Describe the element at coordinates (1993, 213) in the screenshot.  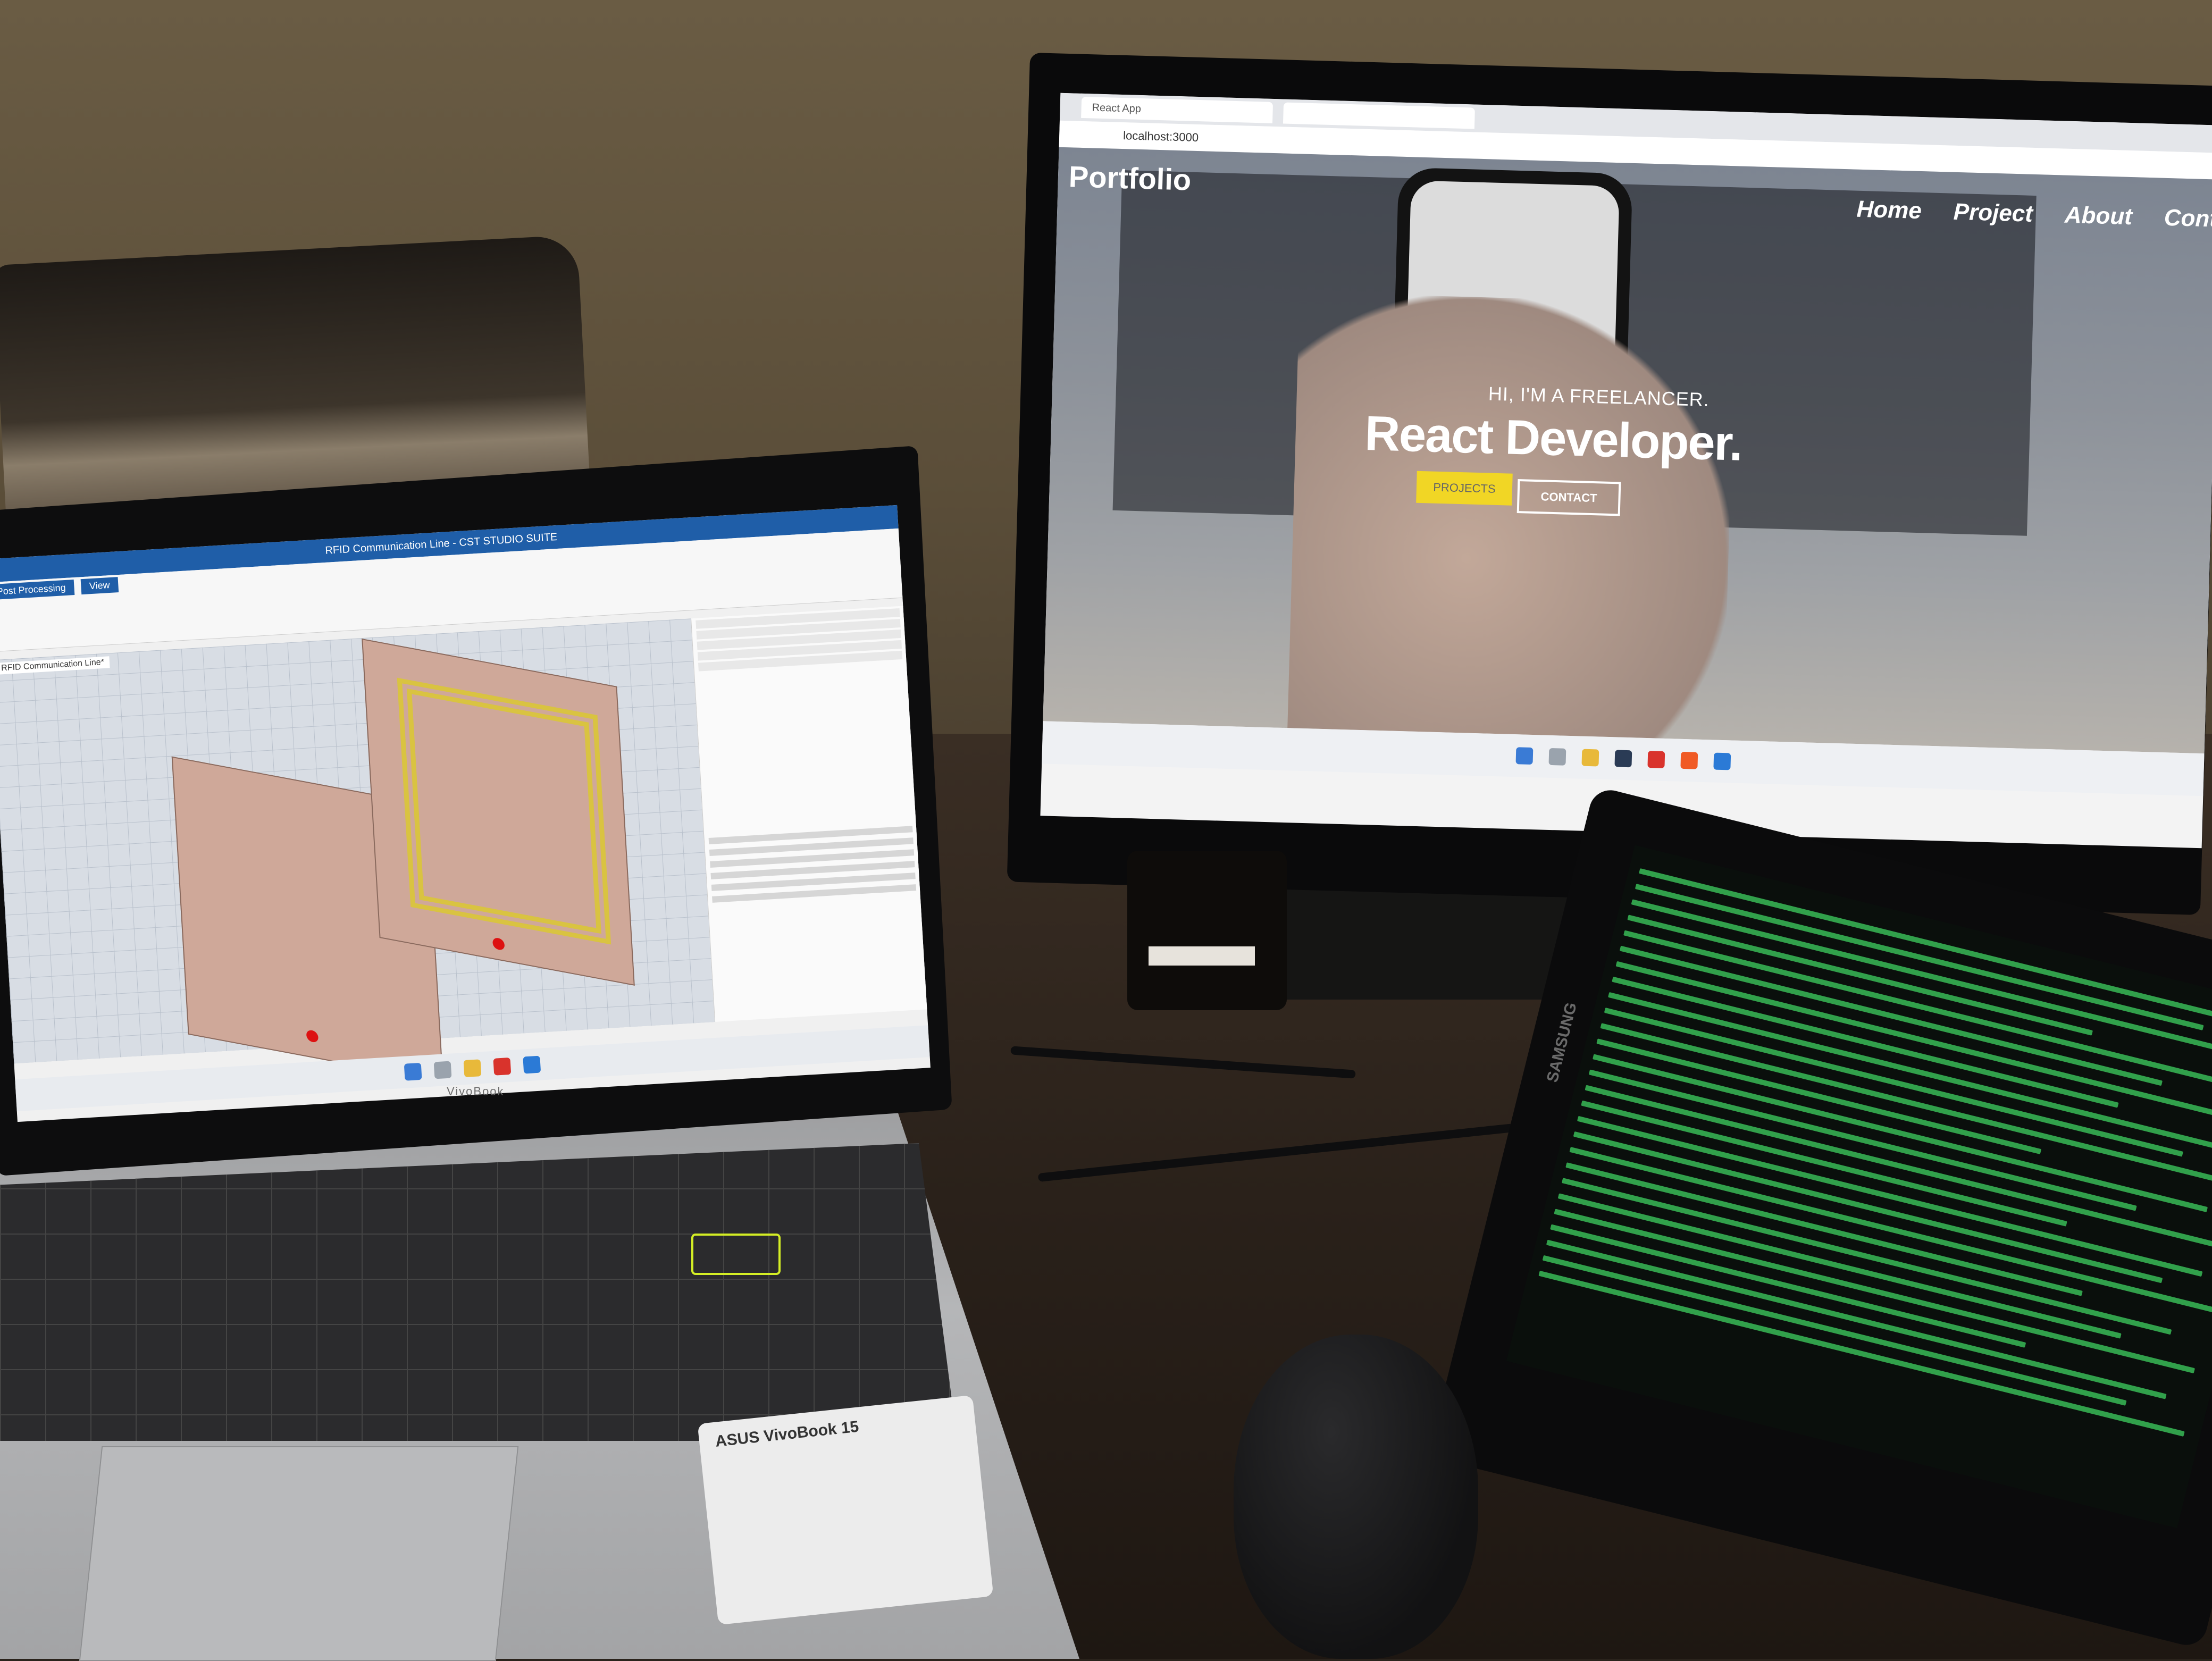
I see `nav-project: Project` at that location.